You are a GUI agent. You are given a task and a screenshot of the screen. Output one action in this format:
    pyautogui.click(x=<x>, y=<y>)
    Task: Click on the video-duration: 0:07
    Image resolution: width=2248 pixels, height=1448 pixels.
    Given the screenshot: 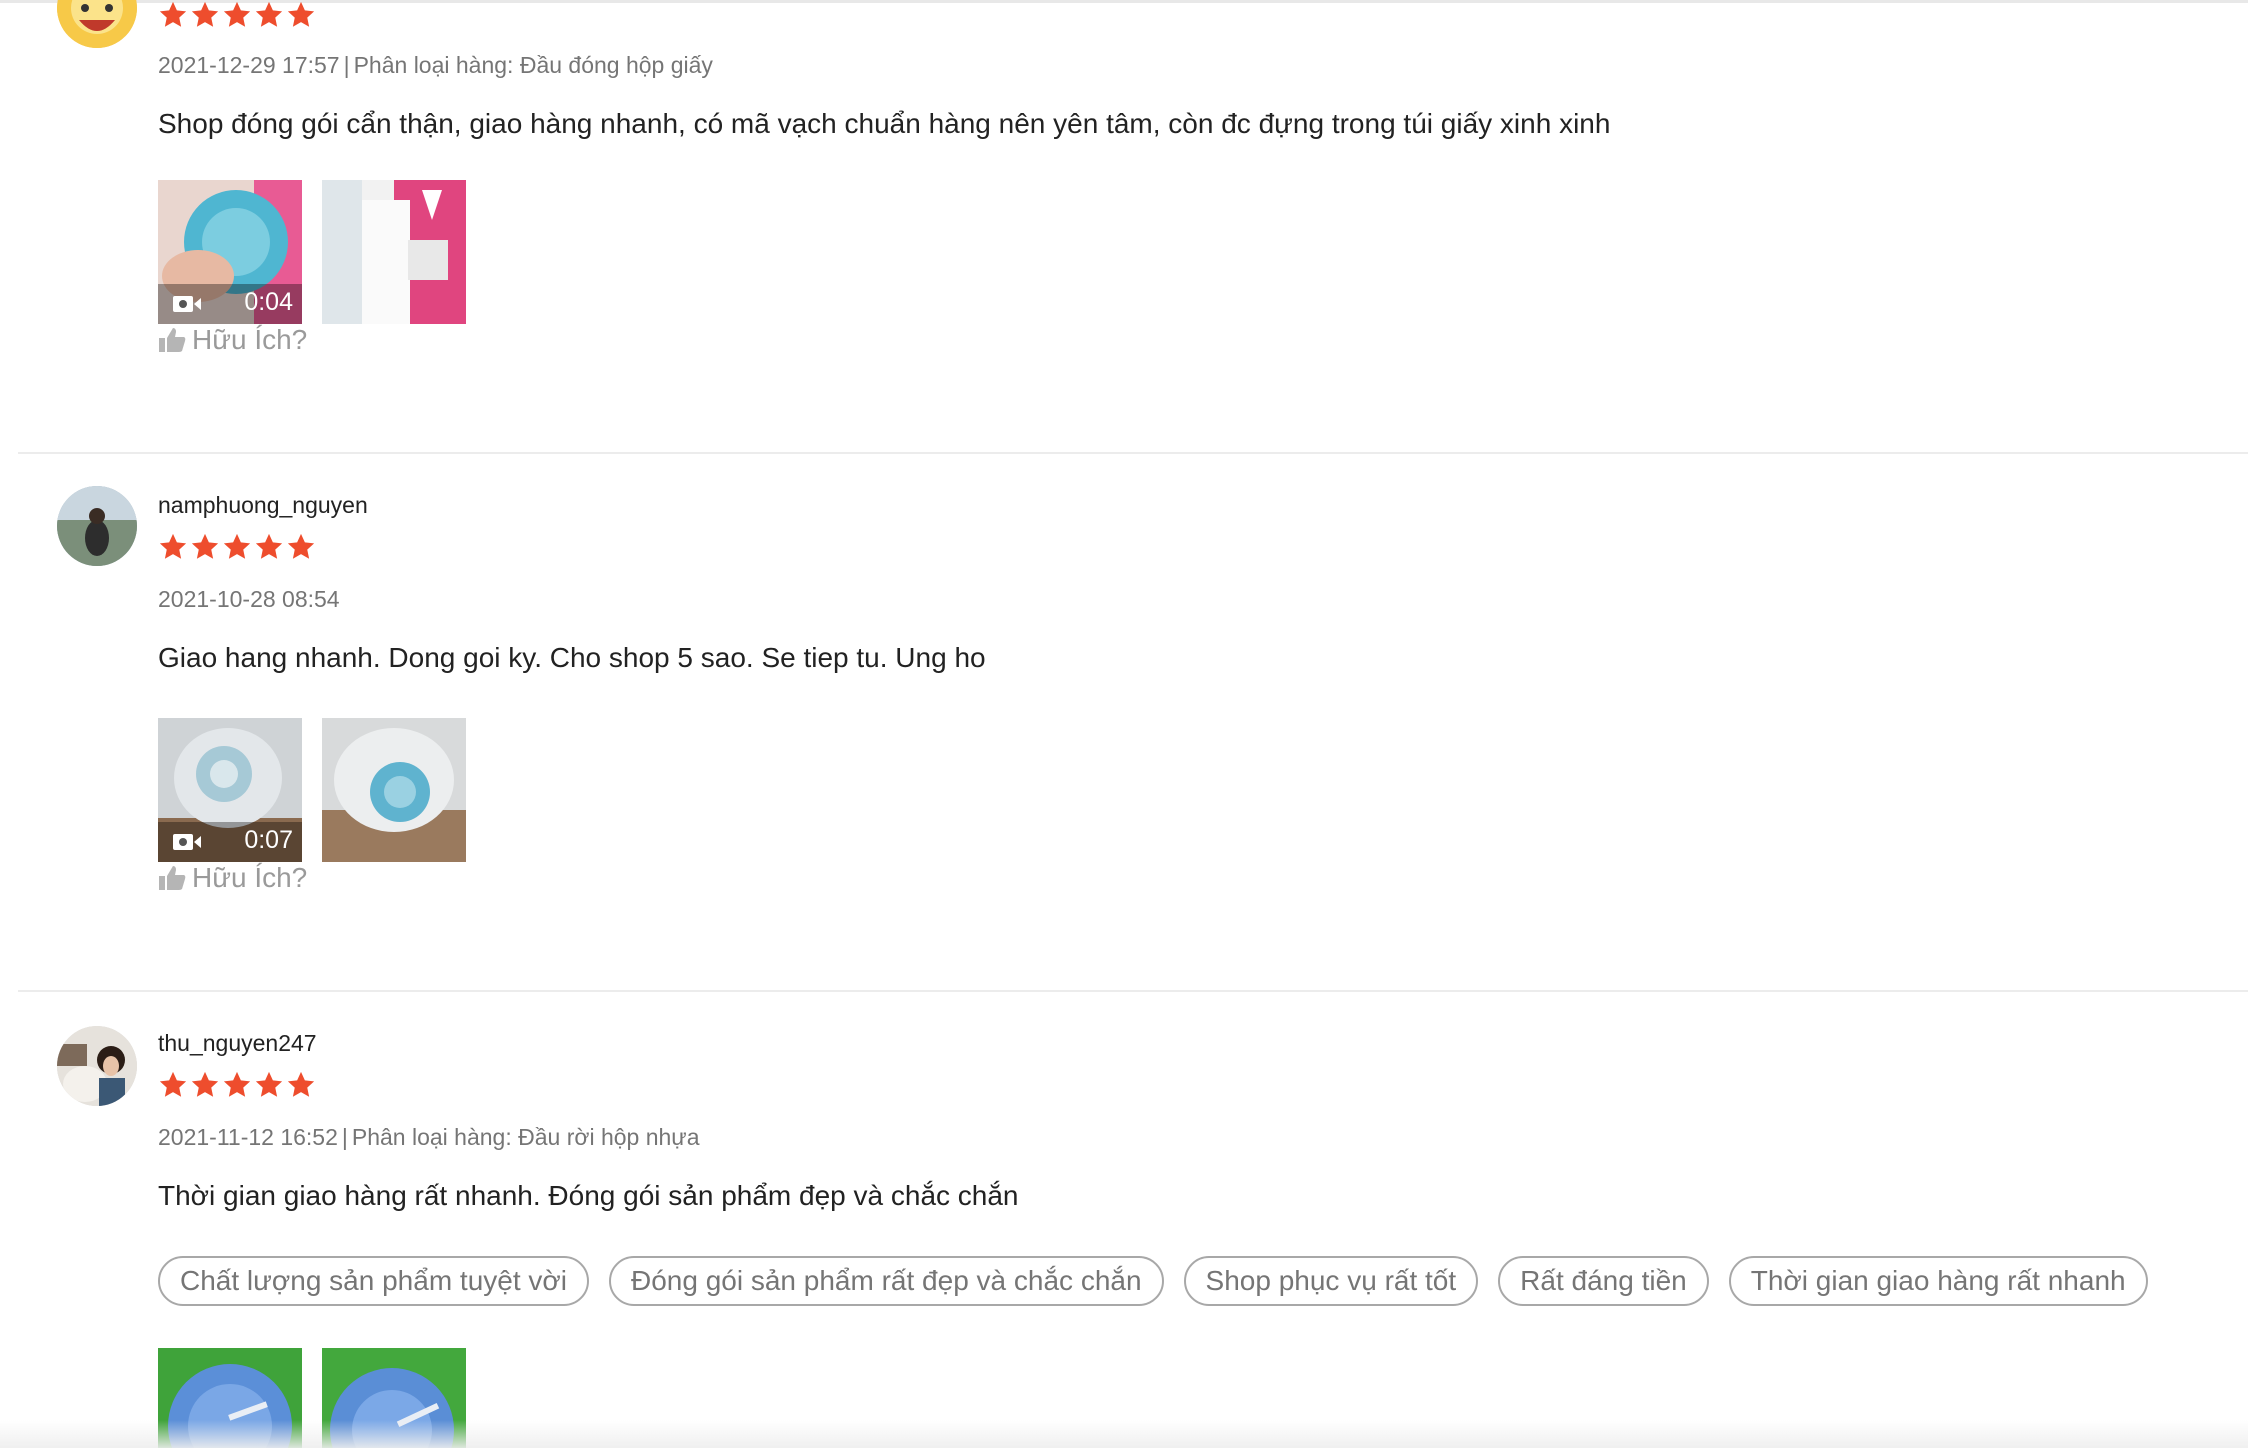 What is the action you would take?
    pyautogui.click(x=268, y=840)
    